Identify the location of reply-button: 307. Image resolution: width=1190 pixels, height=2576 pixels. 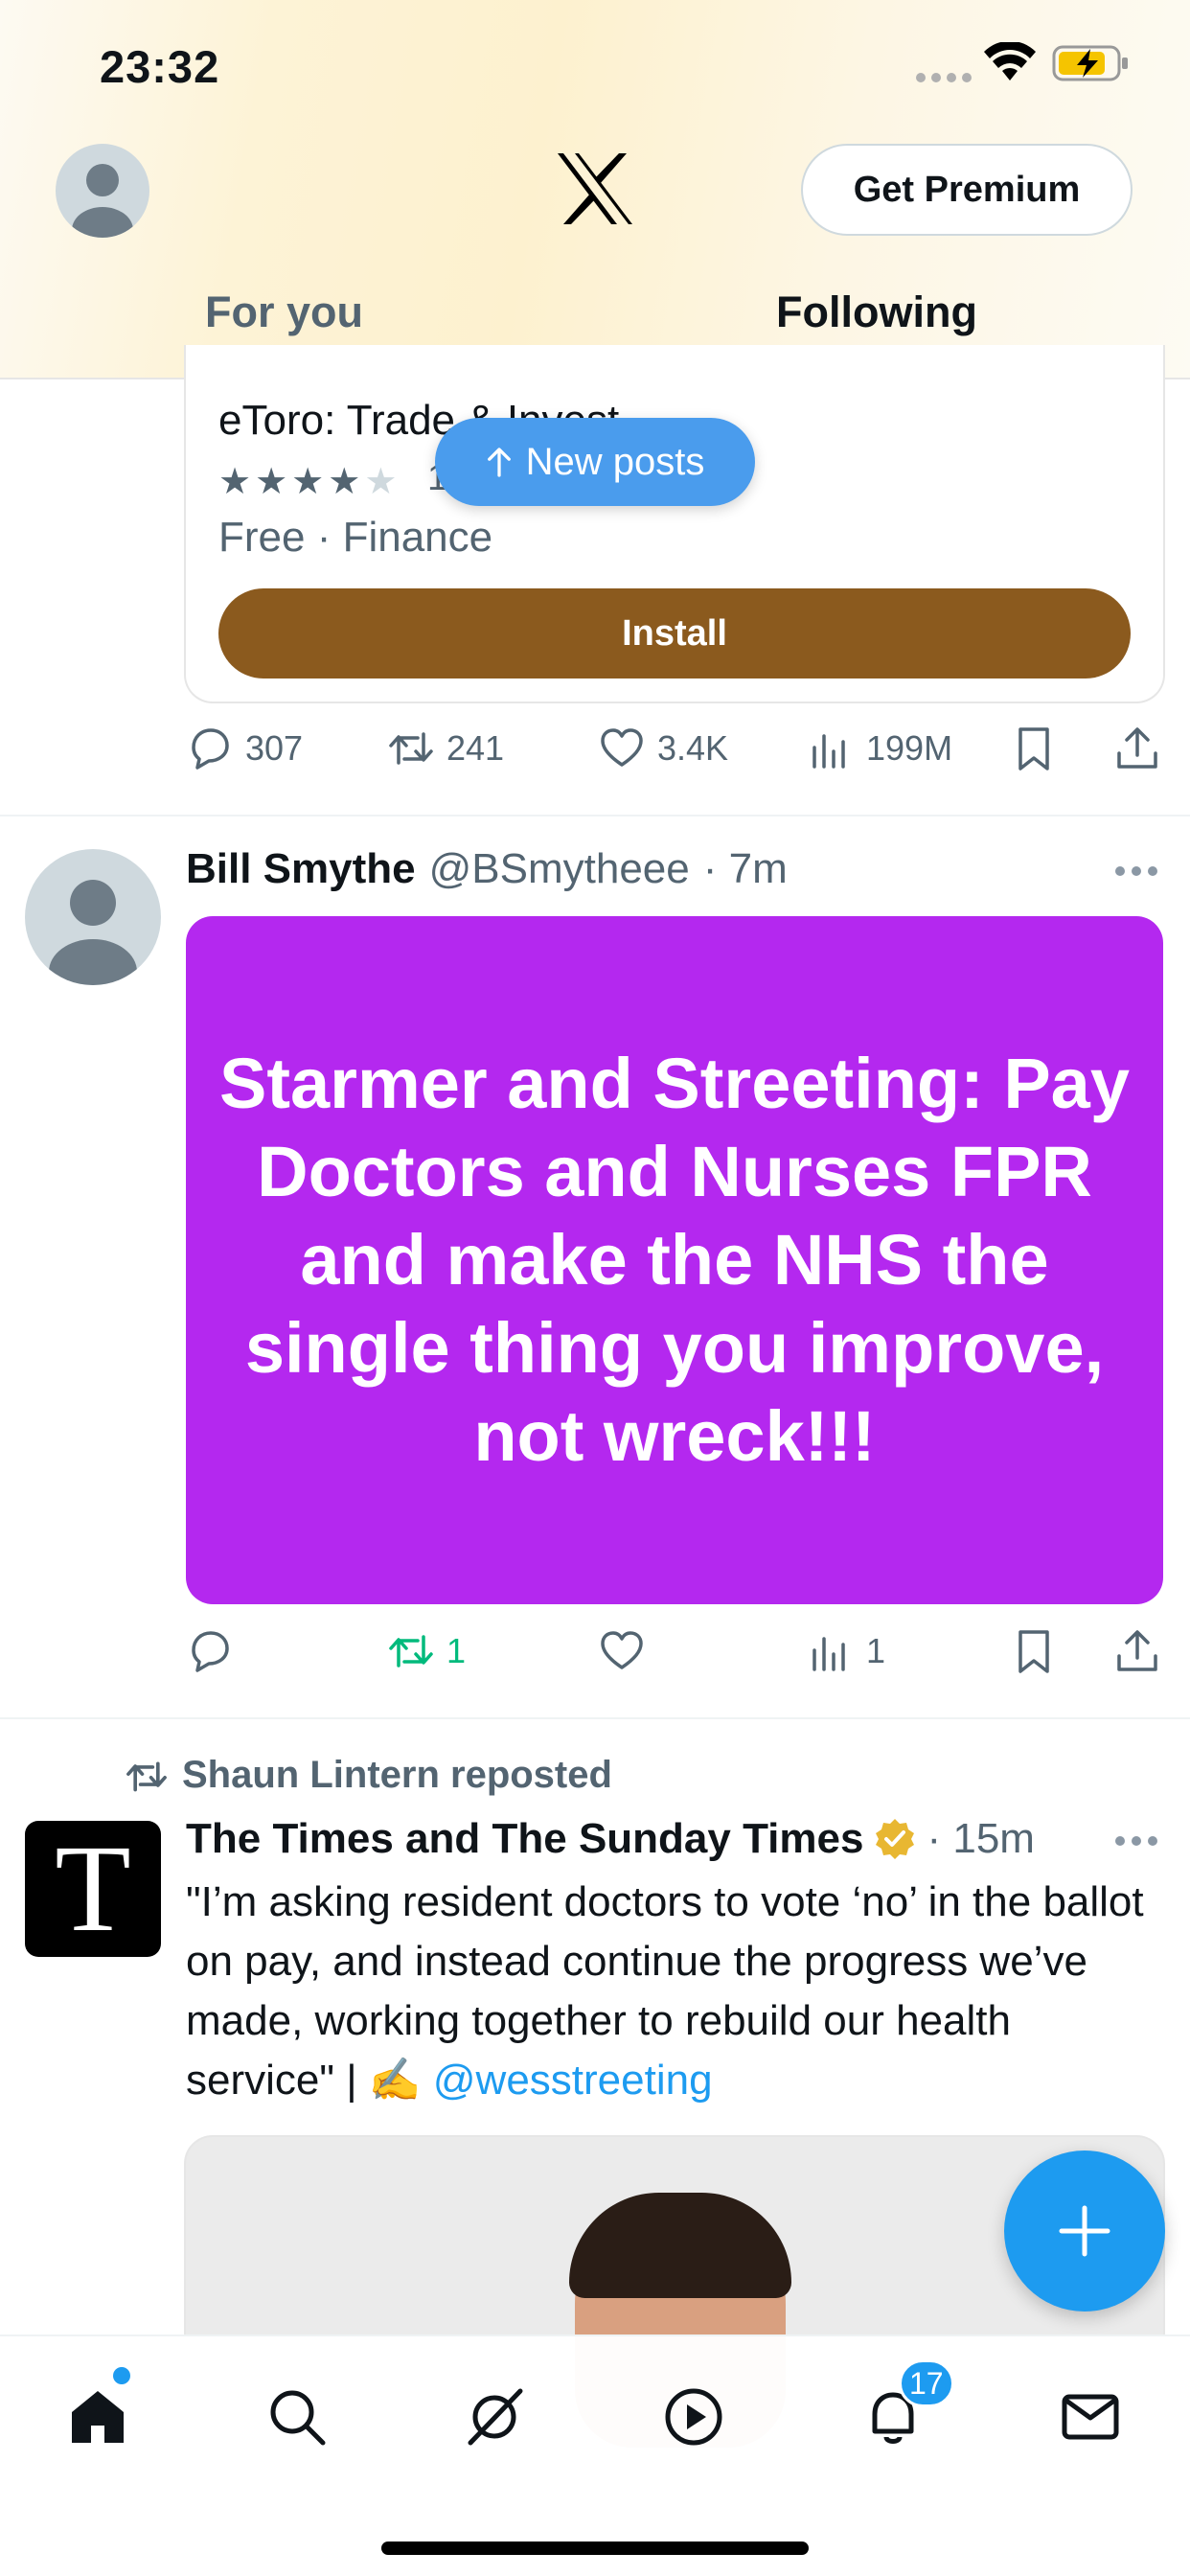
(245, 748).